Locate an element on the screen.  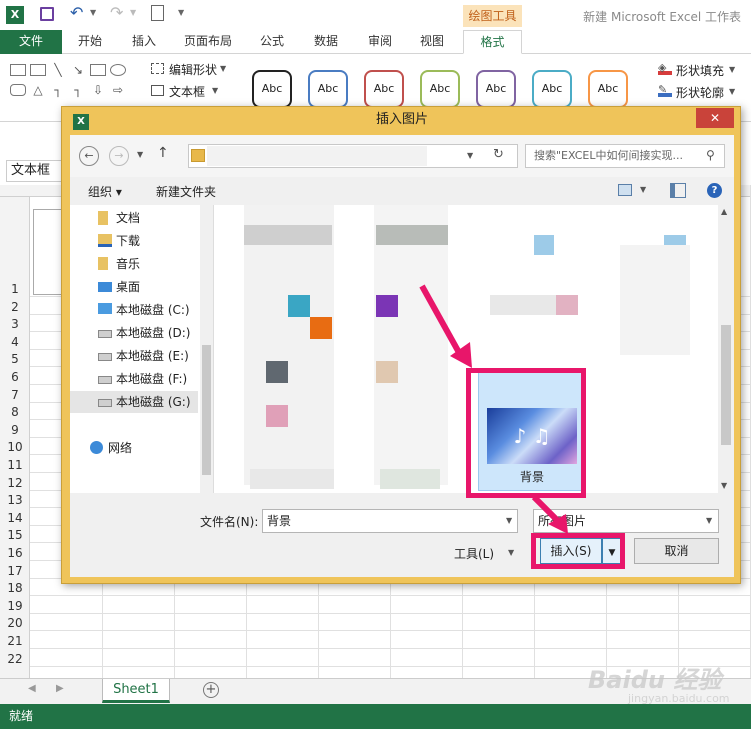
arrow-to-file is located at coordinates (442, 322).